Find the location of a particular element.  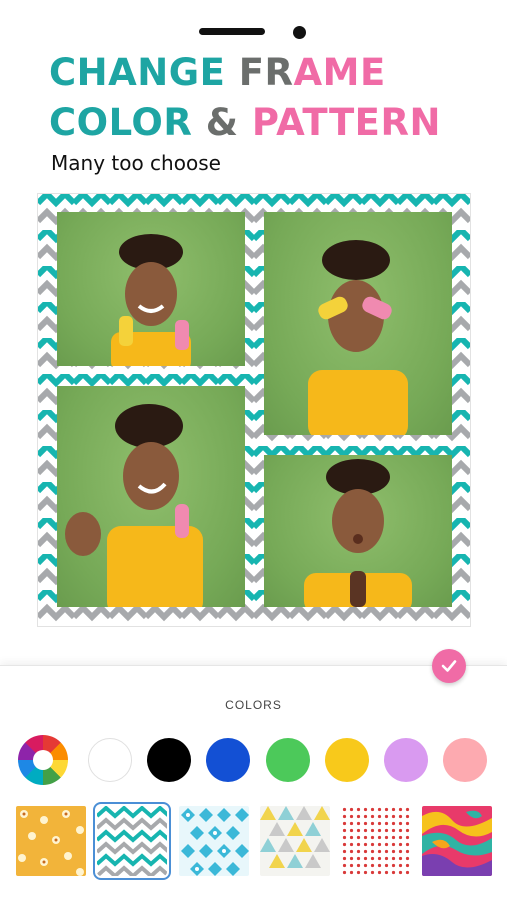

photo-woman-popsicles-over-eyes is located at coordinates (358, 323).